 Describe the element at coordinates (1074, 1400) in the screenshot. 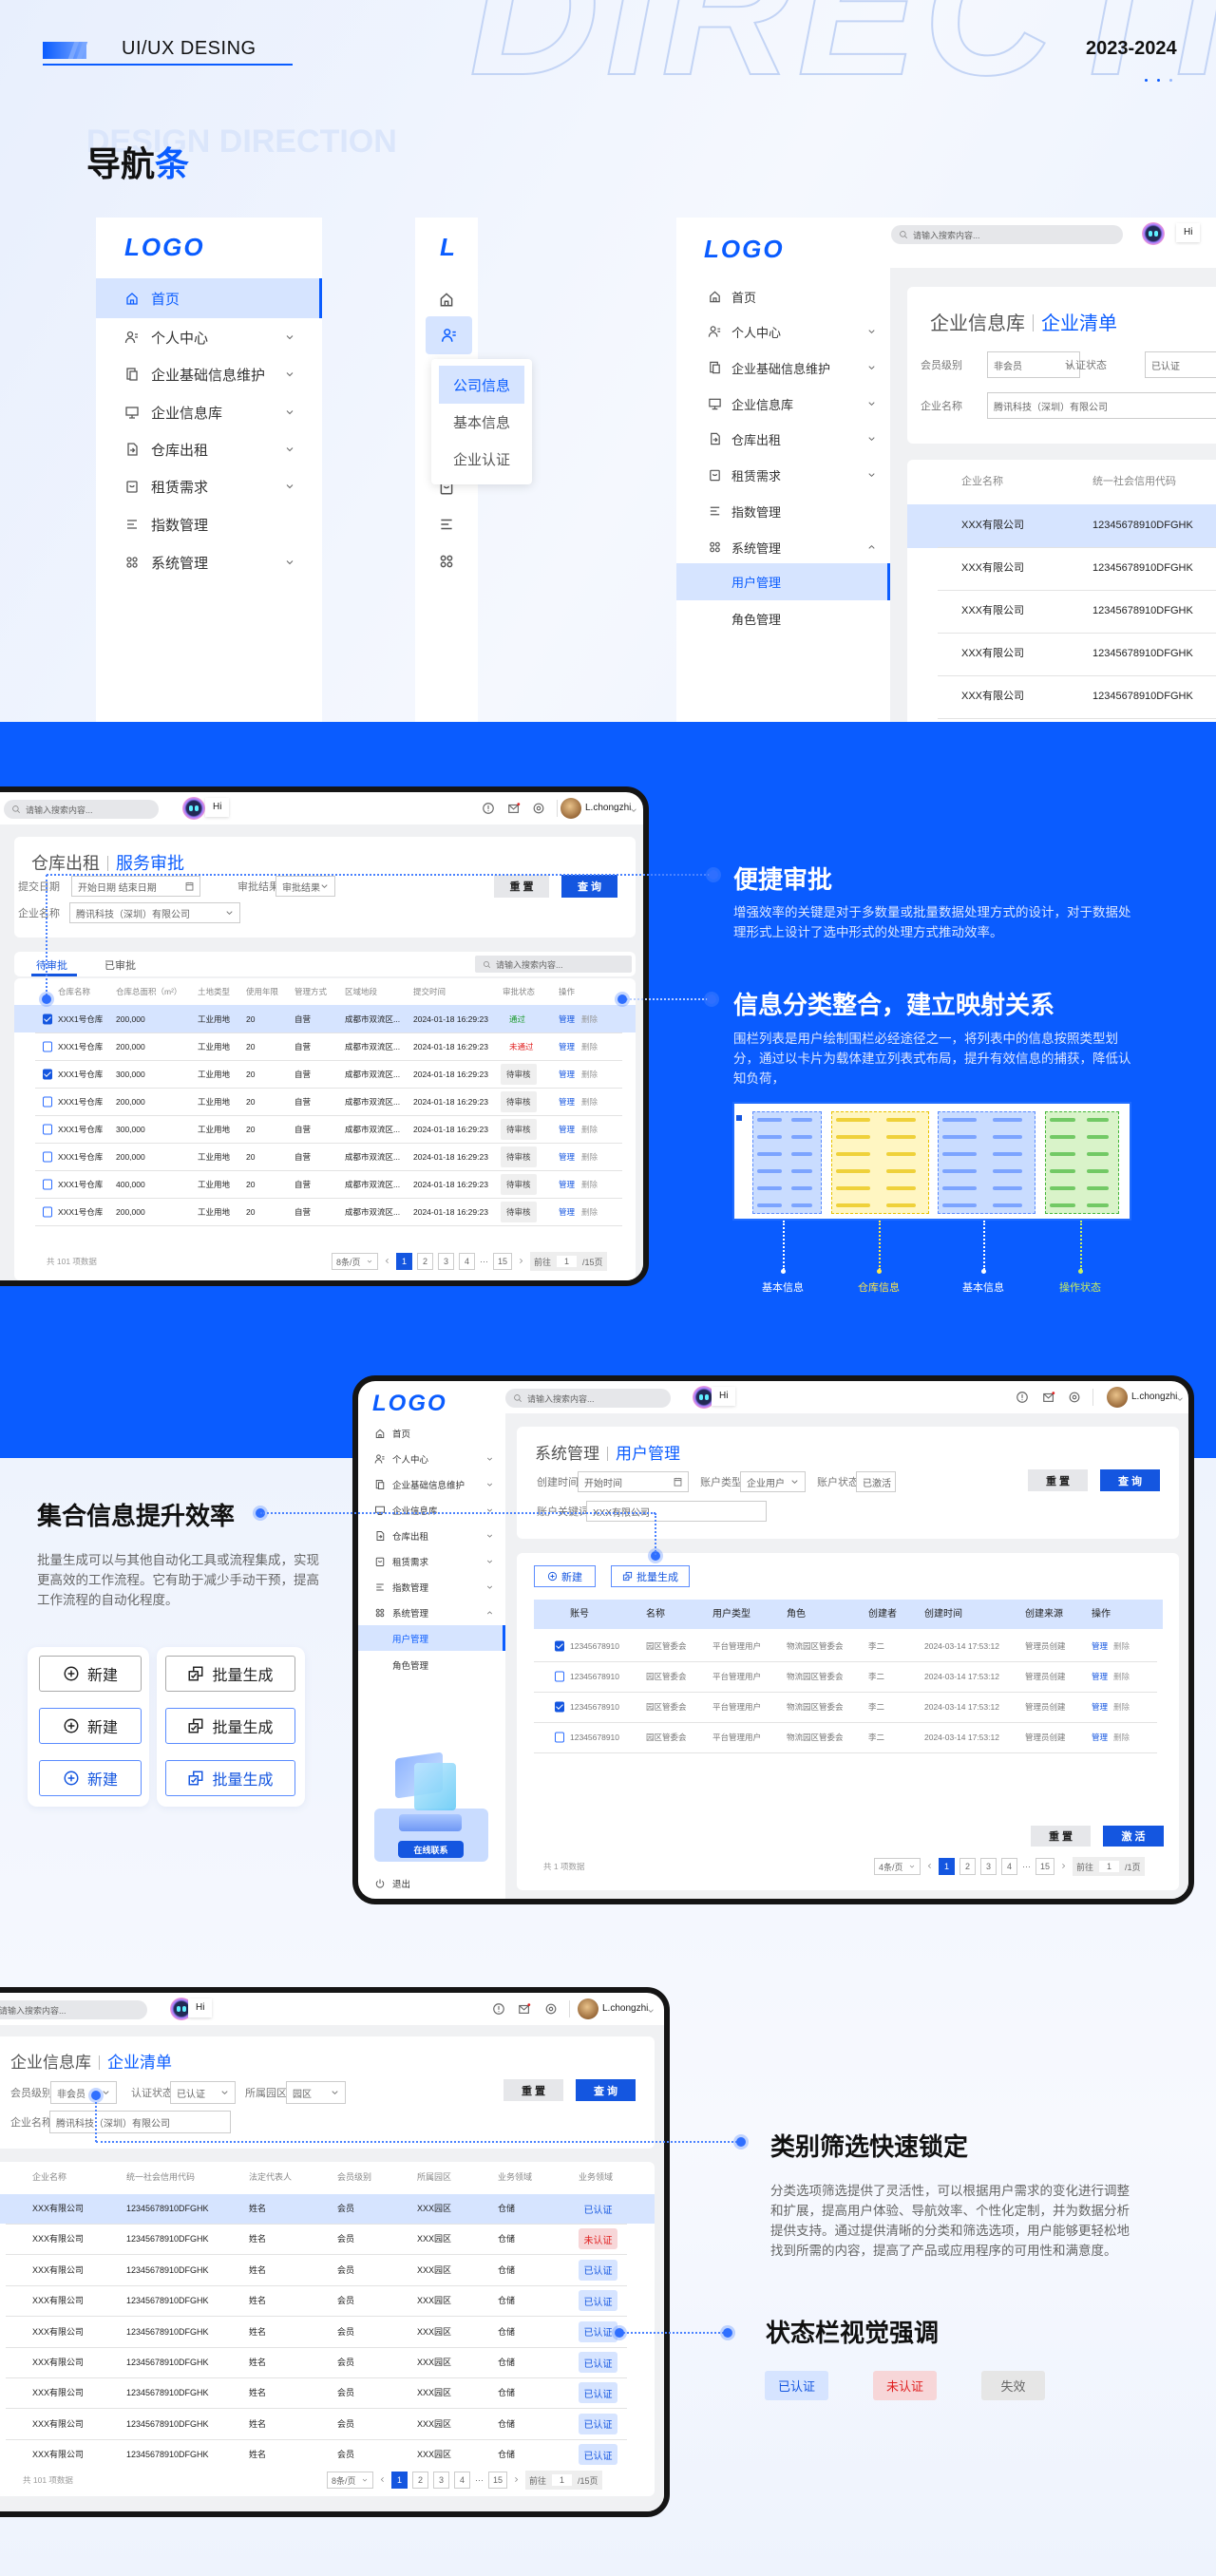

I see `settings-button` at that location.